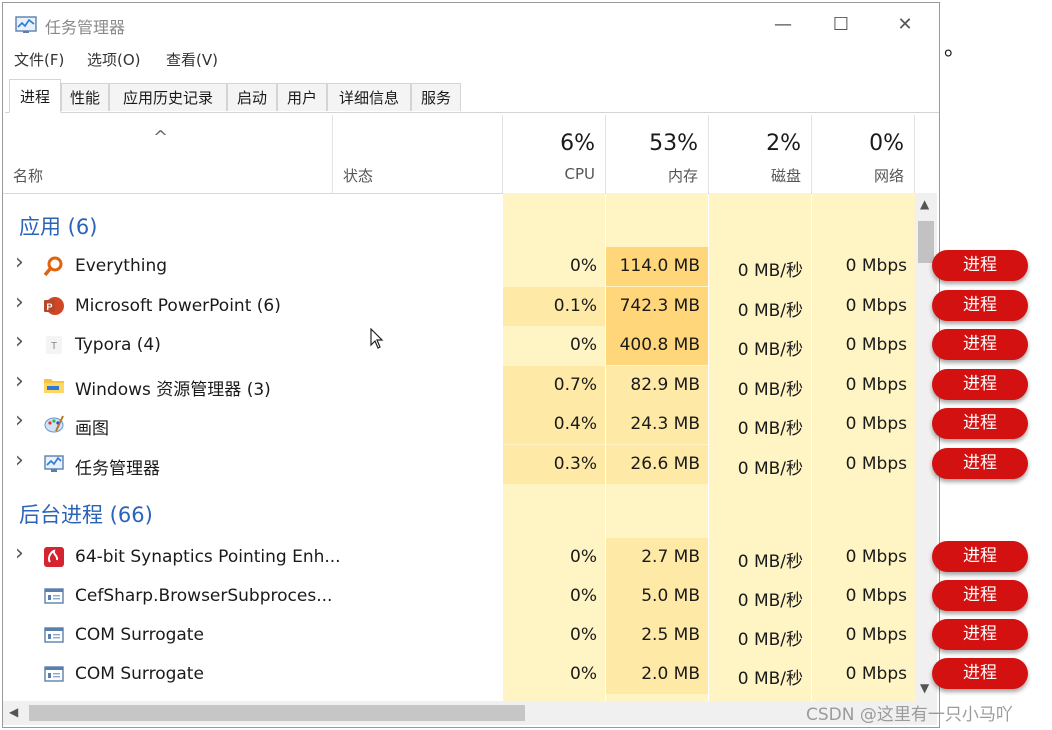 The height and width of the screenshot is (730, 1052). Describe the element at coordinates (114, 59) in the screenshot. I see `menu-options: 选项(O)` at that location.